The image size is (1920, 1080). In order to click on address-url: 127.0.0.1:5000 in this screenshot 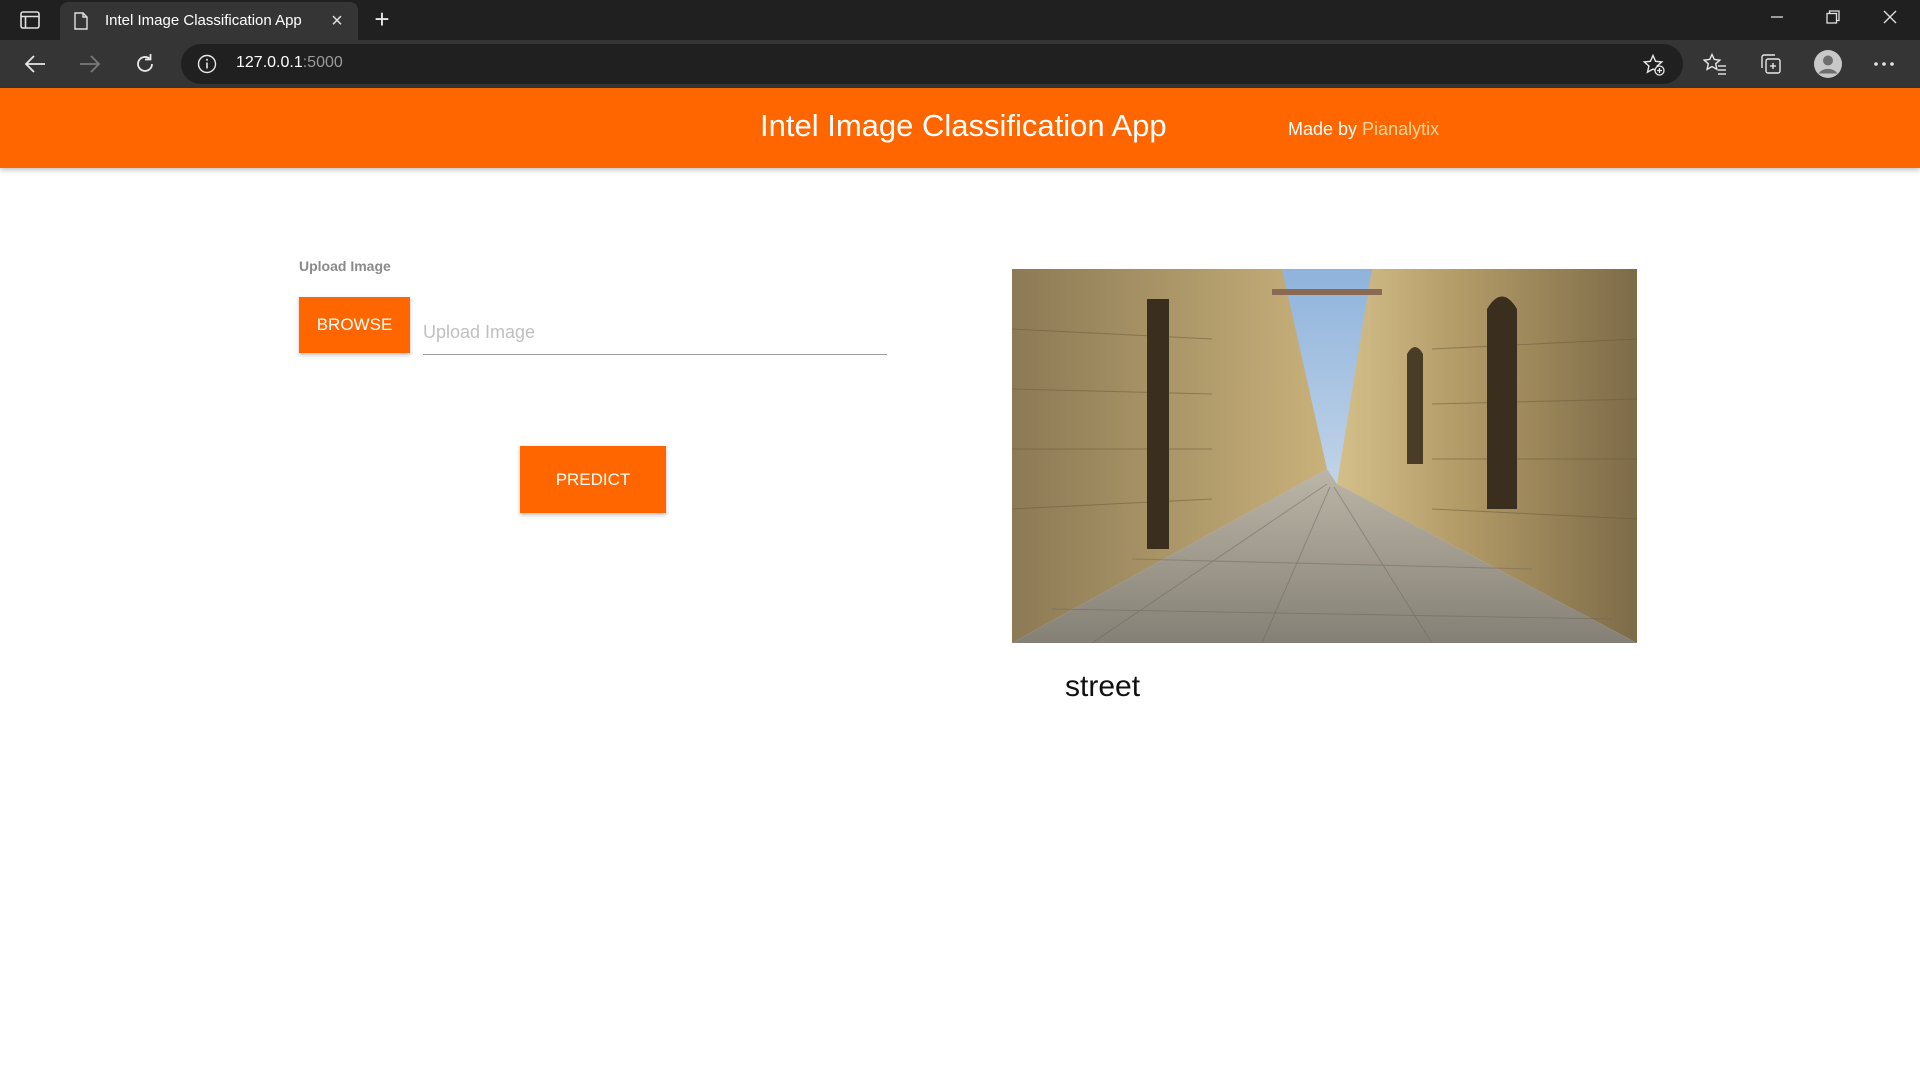, I will do `click(289, 63)`.